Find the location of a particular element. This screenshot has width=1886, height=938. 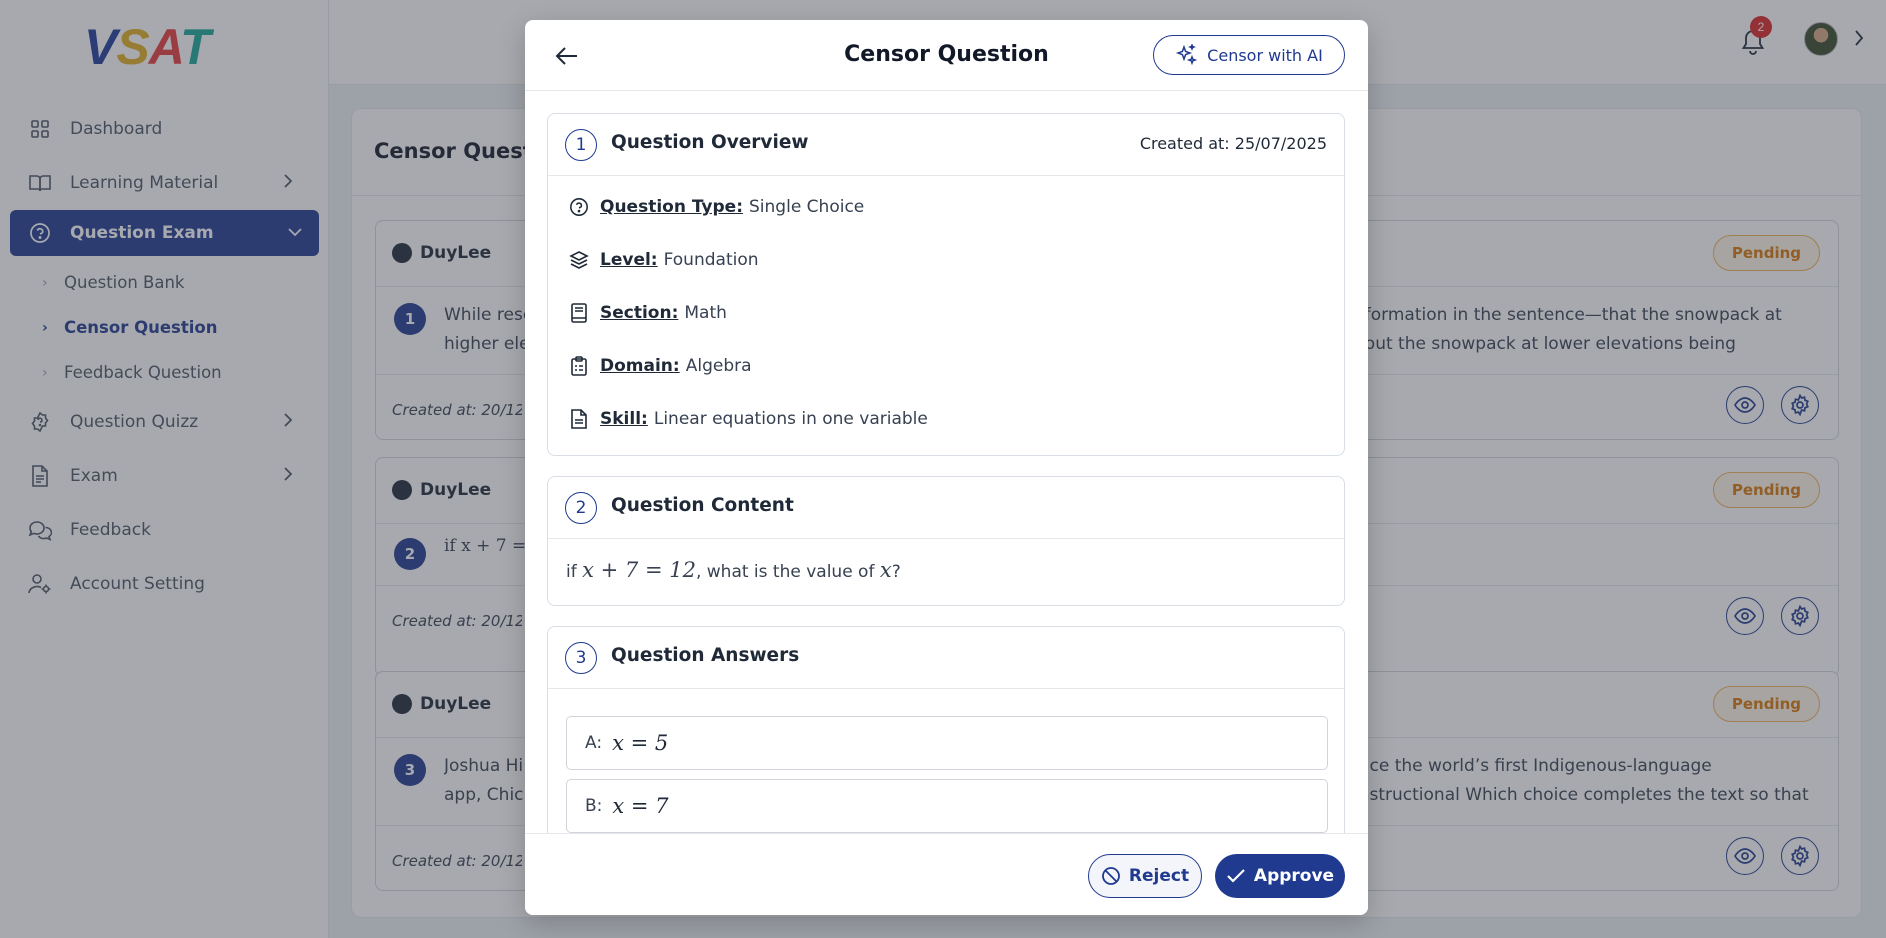

reject-button: Reject is located at coordinates (1145, 876).